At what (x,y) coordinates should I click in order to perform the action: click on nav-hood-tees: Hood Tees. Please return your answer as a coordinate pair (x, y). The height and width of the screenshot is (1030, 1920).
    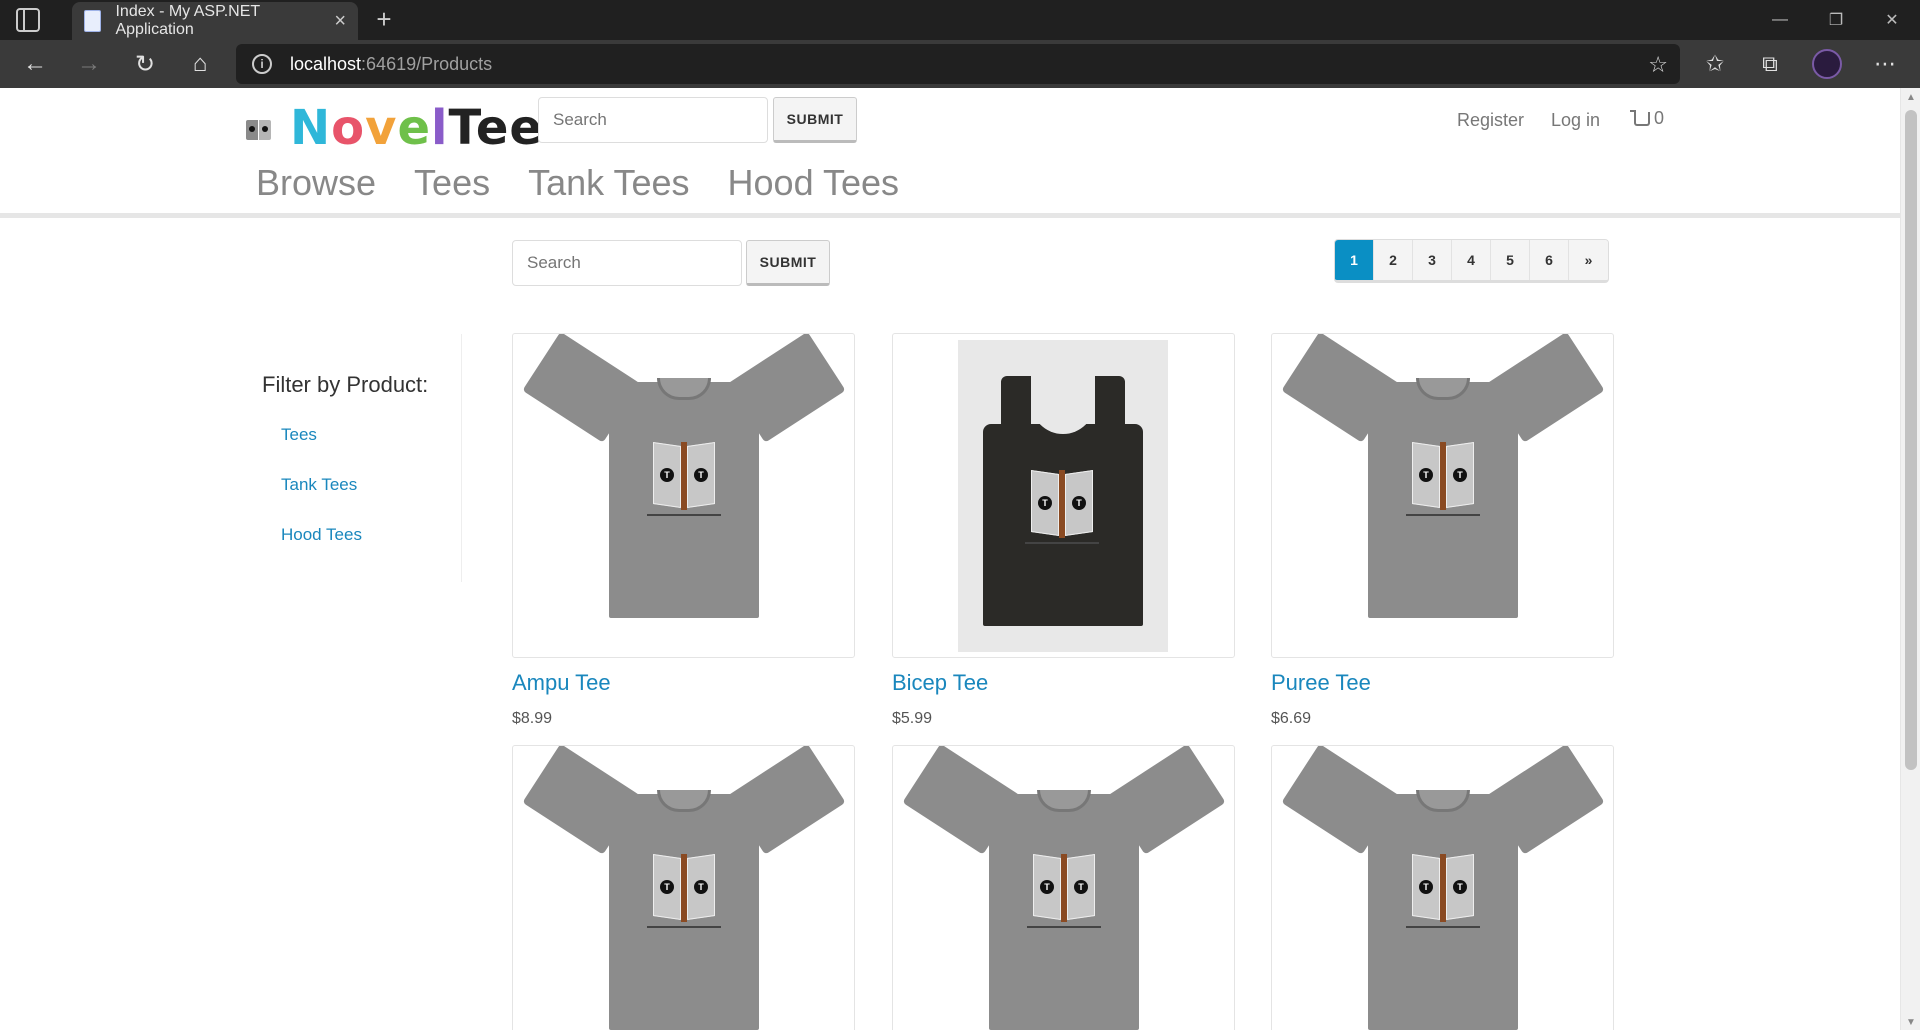
    Looking at the image, I should click on (813, 183).